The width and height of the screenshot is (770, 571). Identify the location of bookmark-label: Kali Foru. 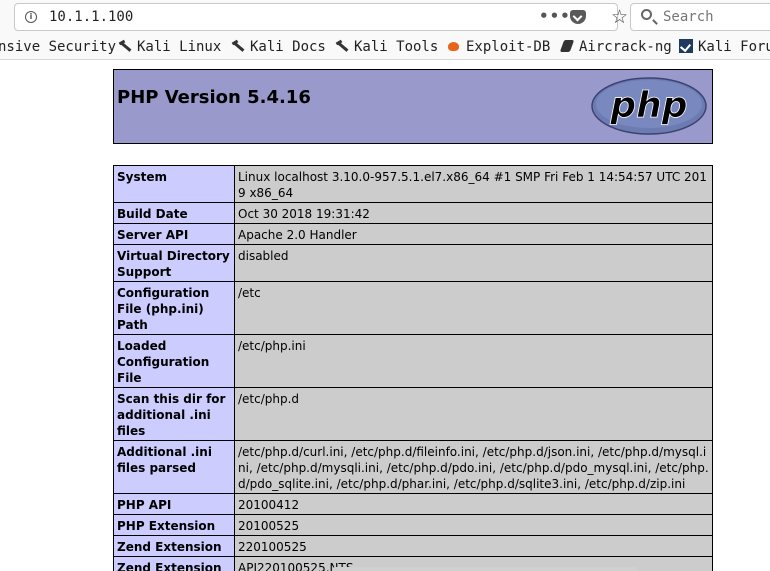
(734, 47).